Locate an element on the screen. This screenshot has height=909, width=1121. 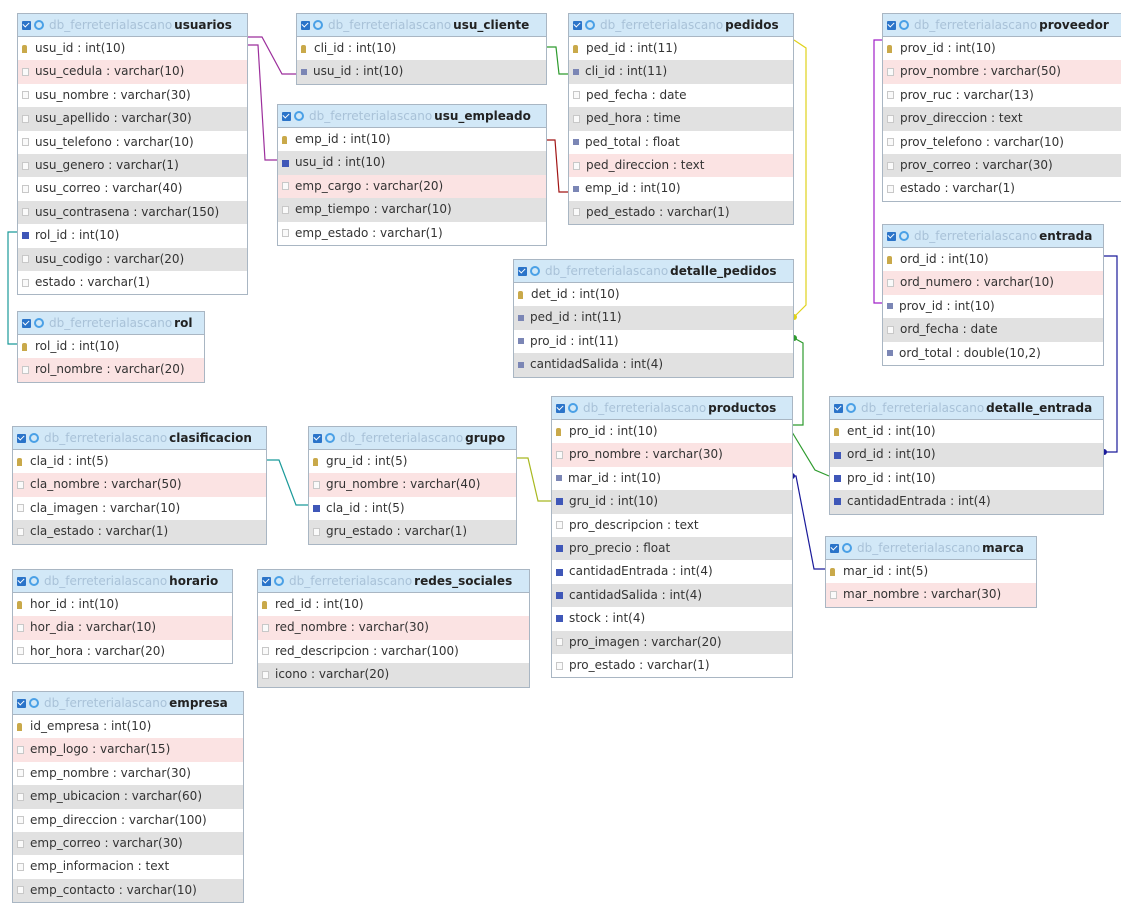
field-row: pro_id : int(11) is located at coordinates (653, 341).